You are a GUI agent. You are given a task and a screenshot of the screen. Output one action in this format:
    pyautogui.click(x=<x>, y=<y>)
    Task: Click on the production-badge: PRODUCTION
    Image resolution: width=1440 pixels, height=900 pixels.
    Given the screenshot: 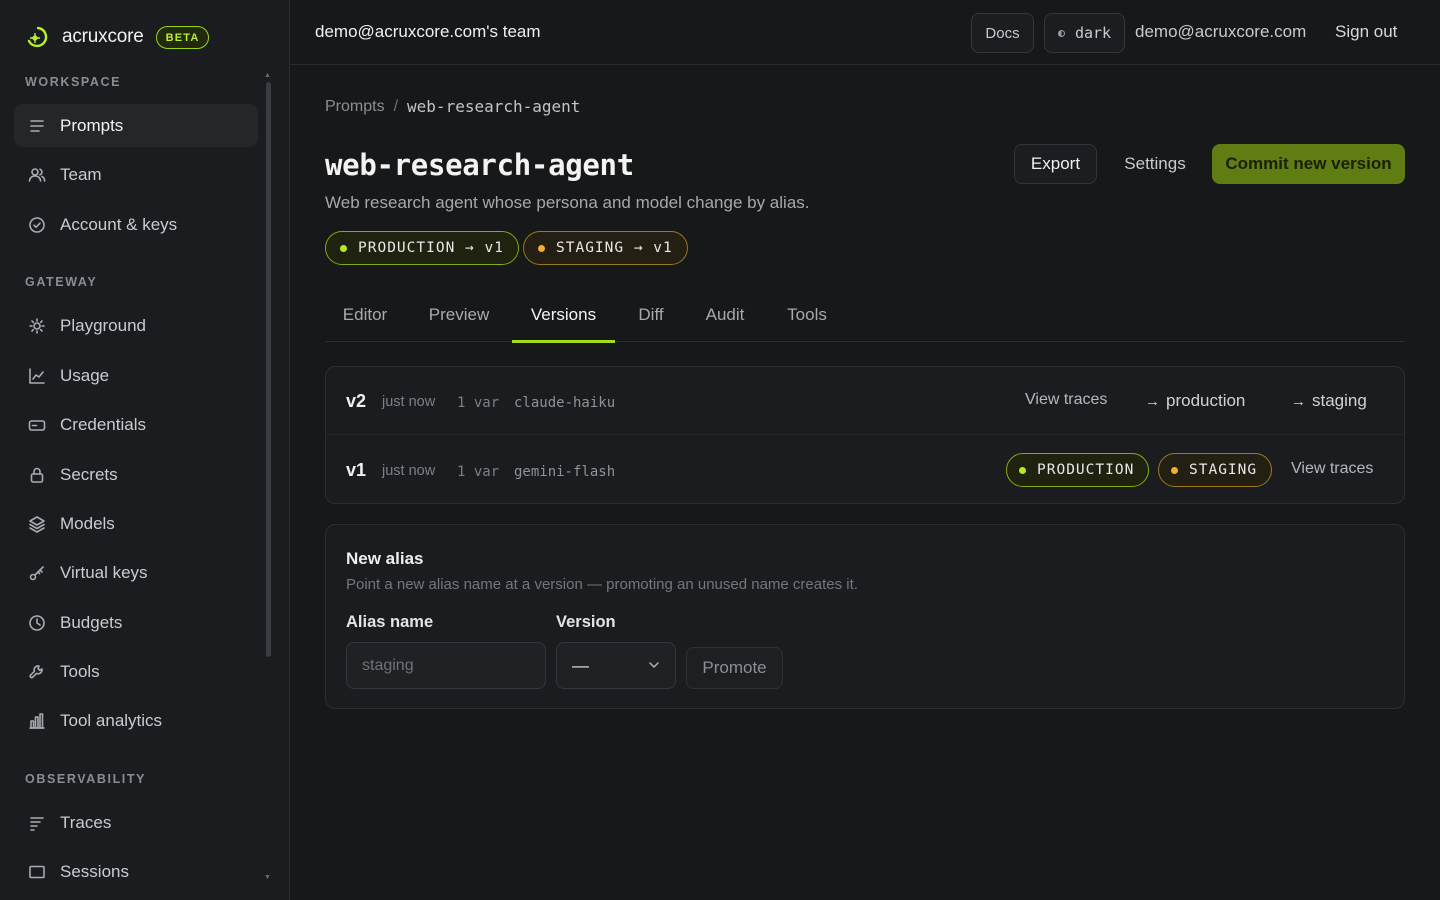 What is the action you would take?
    pyautogui.click(x=1078, y=470)
    